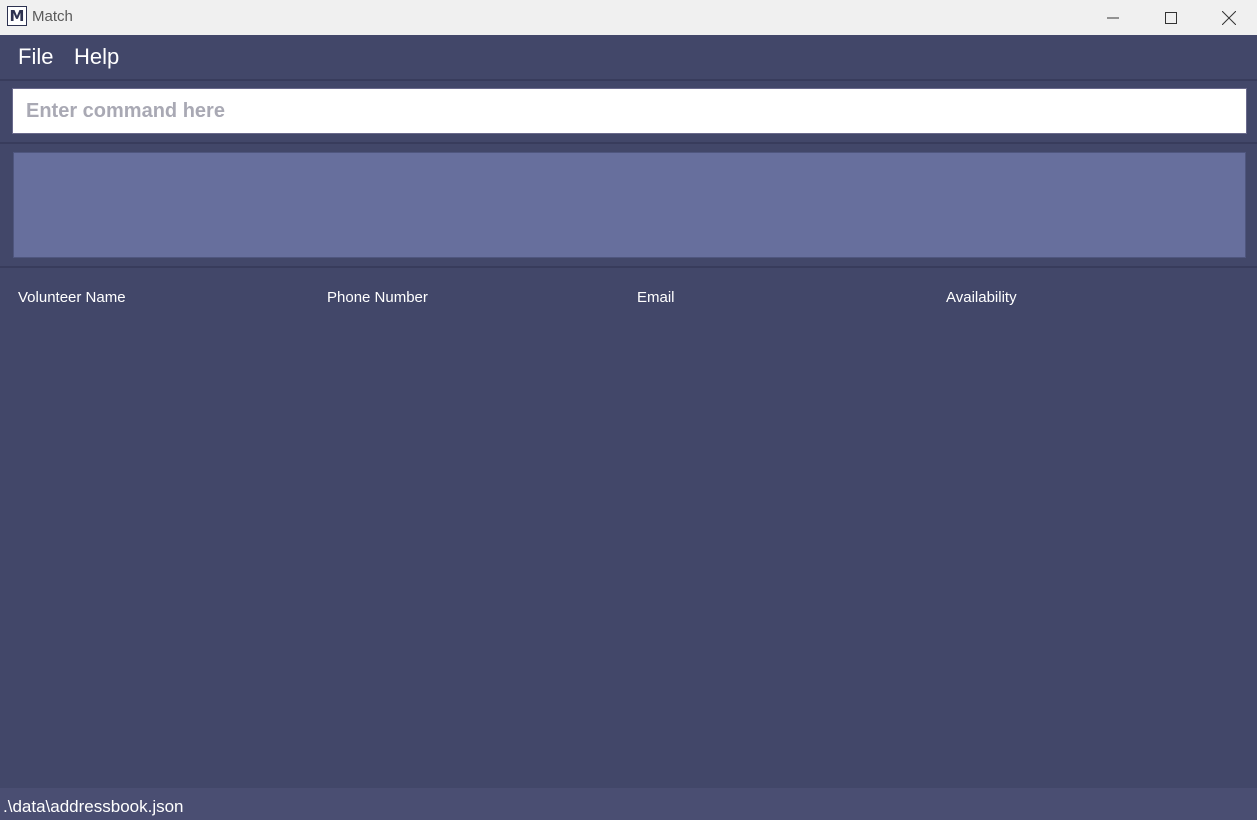  Describe the element at coordinates (981, 297) in the screenshot. I see `column-header-availability: Availability` at that location.